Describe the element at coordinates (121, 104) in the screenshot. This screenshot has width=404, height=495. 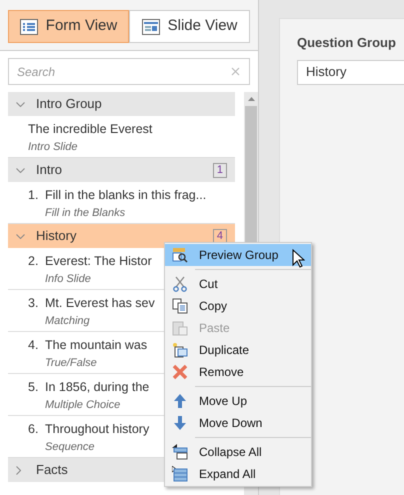
I see `group-header: Intro Group` at that location.